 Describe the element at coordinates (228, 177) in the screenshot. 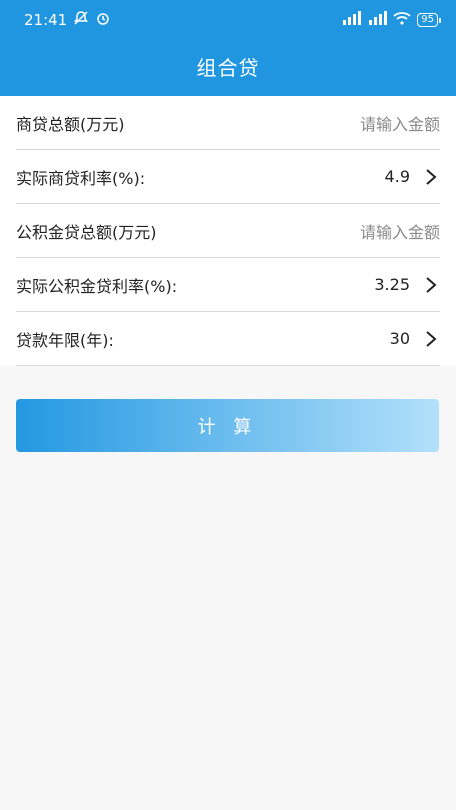

I see `commercial-rate-row: 实际商贷利率(%): 4.9` at that location.